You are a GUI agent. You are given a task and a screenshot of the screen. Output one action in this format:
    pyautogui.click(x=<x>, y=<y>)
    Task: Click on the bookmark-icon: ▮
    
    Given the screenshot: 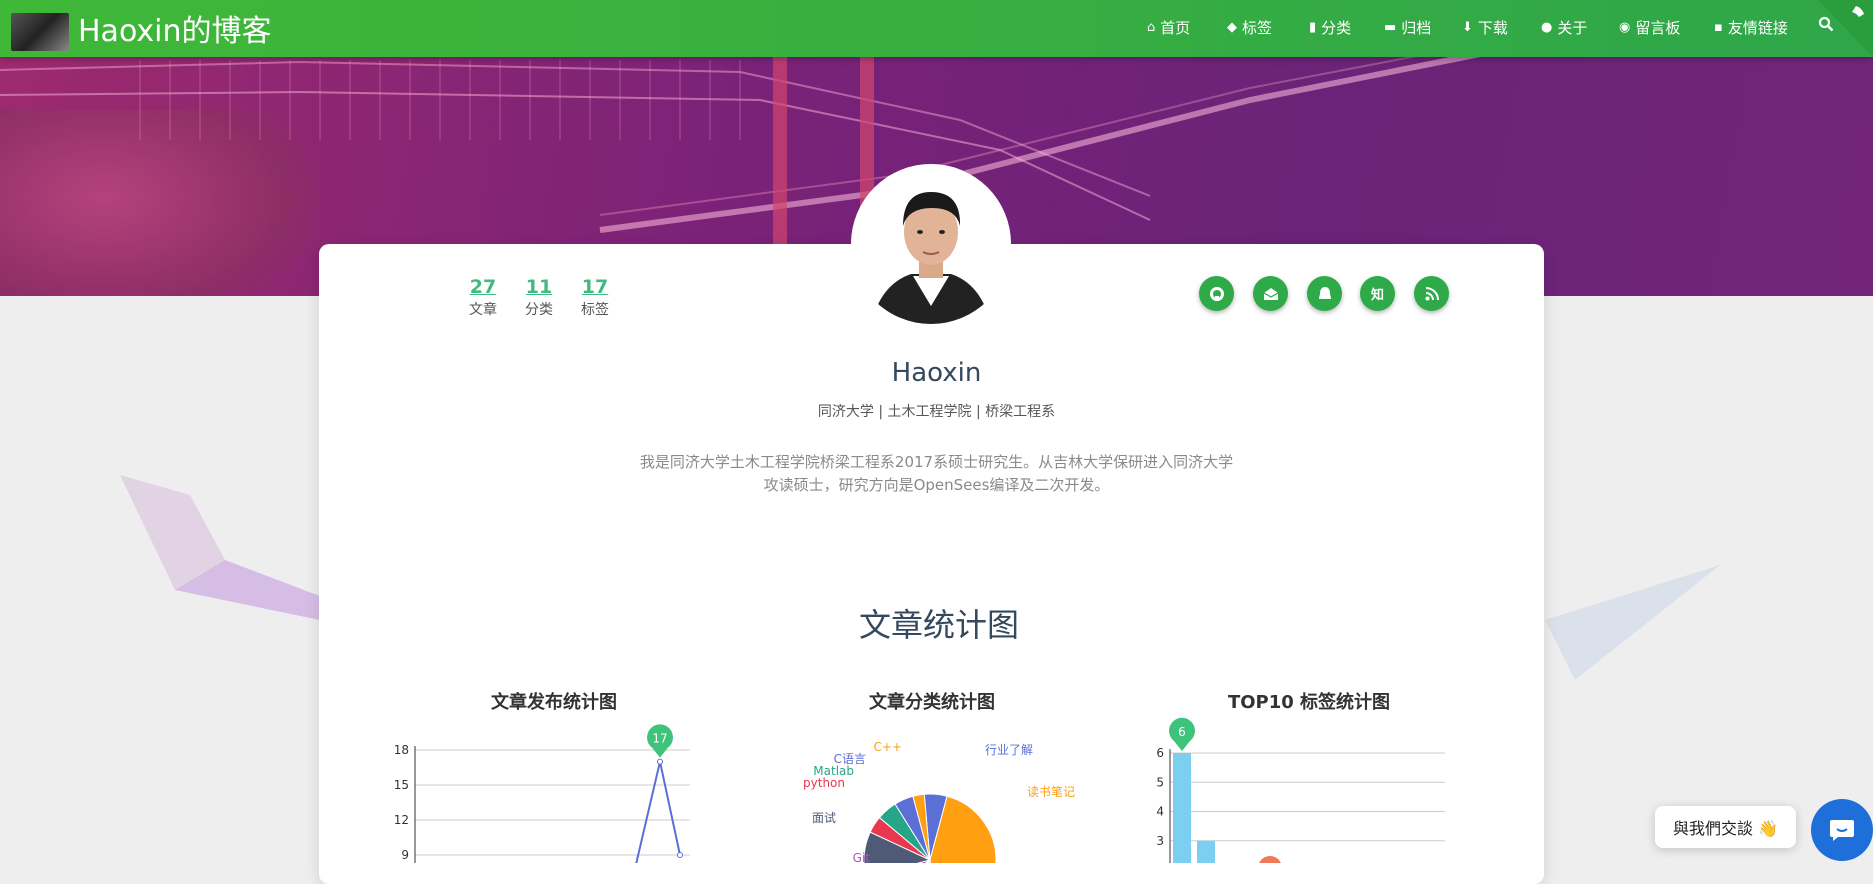 What is the action you would take?
    pyautogui.click(x=1313, y=27)
    